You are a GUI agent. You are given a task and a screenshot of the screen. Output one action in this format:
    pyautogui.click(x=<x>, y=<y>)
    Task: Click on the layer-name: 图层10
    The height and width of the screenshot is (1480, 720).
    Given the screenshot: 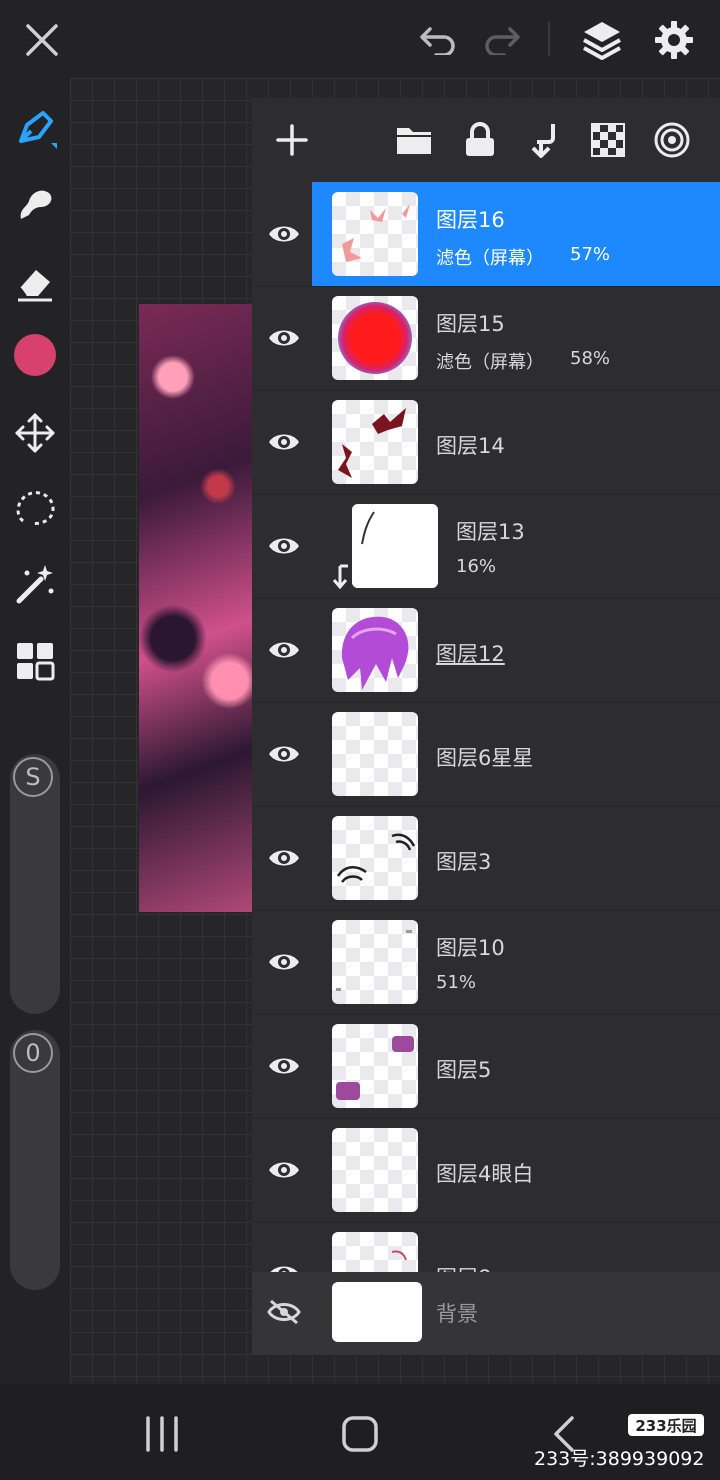 What is the action you would take?
    pyautogui.click(x=470, y=948)
    